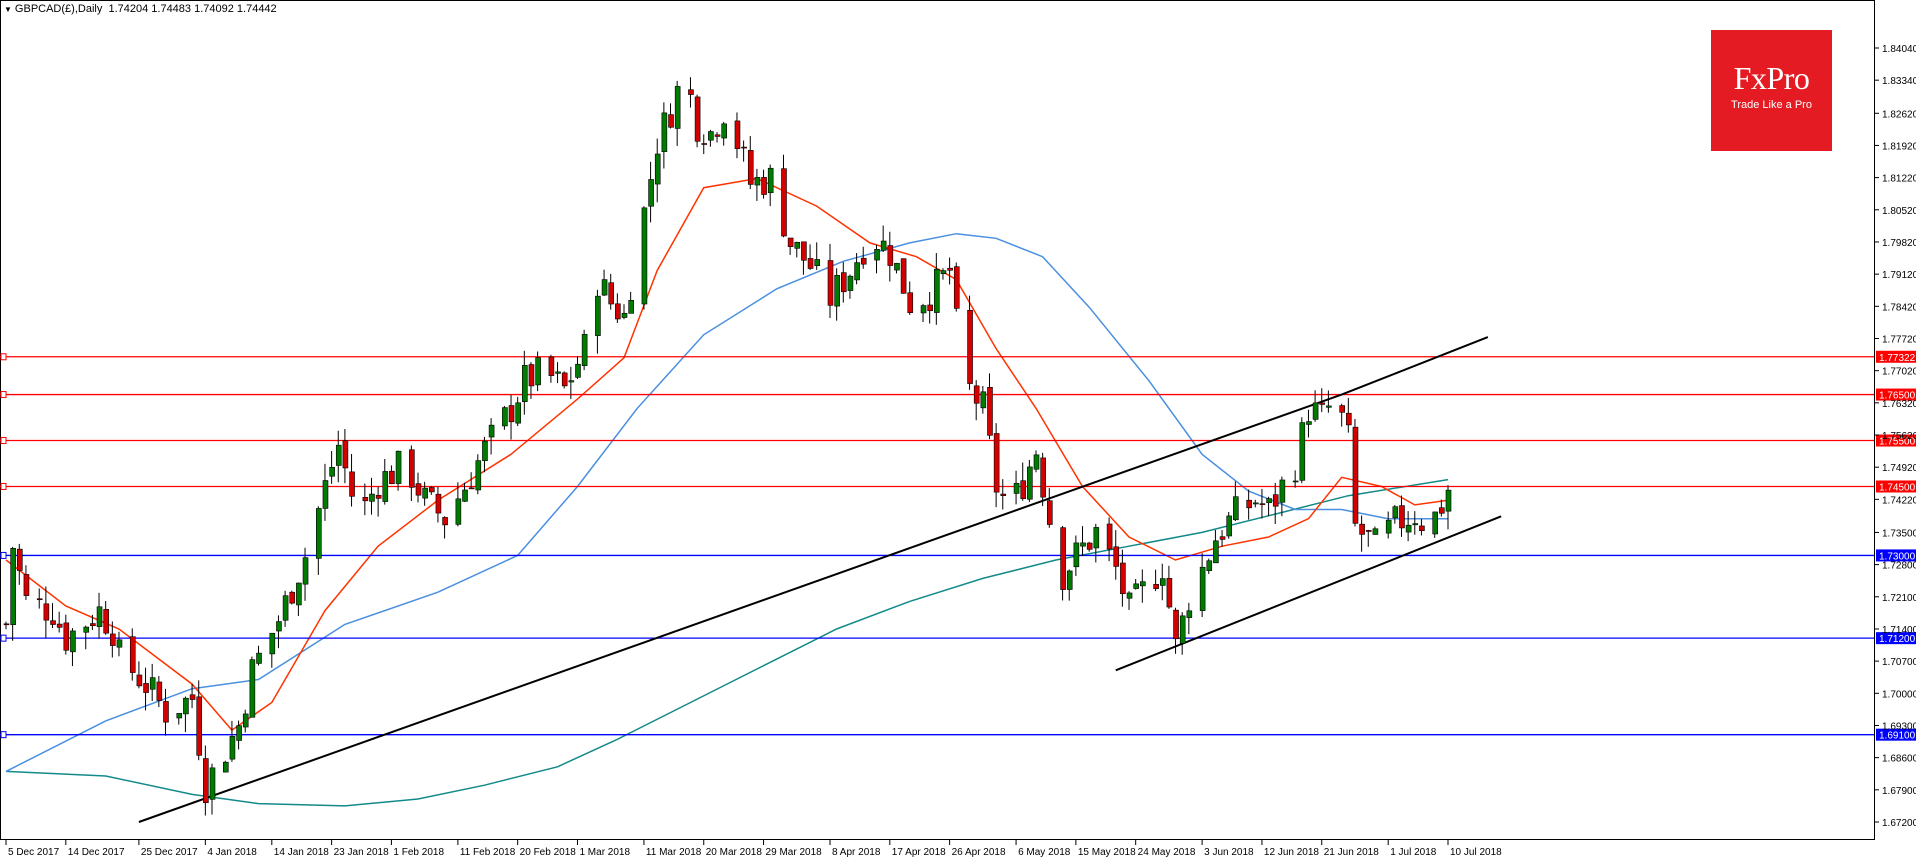  What do you see at coordinates (734, 852) in the screenshot?
I see `time-tick-label: 20 Mar 2018` at bounding box center [734, 852].